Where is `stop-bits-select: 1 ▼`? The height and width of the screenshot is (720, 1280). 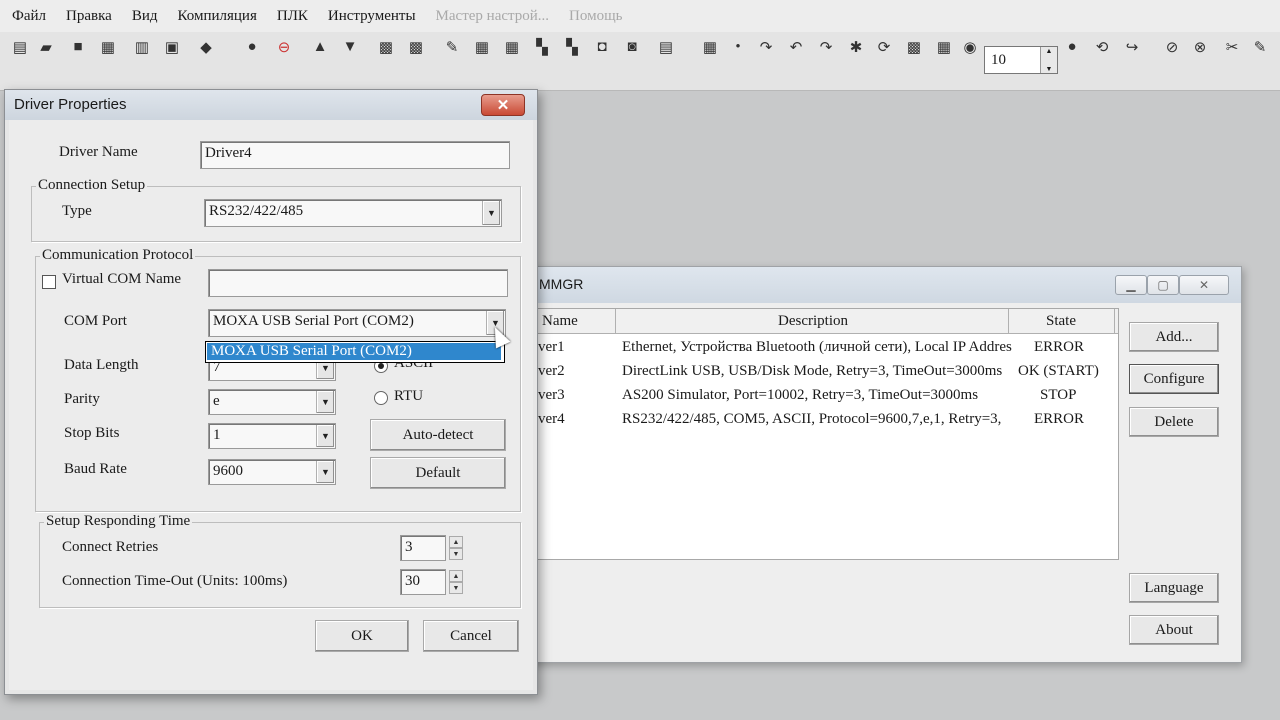 stop-bits-select: 1 ▼ is located at coordinates (272, 436).